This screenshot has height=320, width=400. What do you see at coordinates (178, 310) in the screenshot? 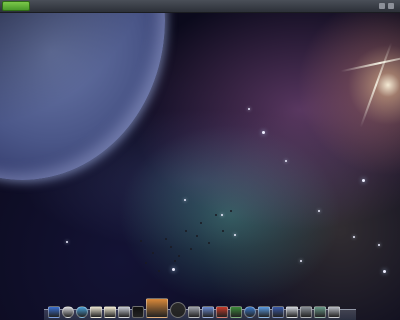
I see `dvd-icon` at bounding box center [178, 310].